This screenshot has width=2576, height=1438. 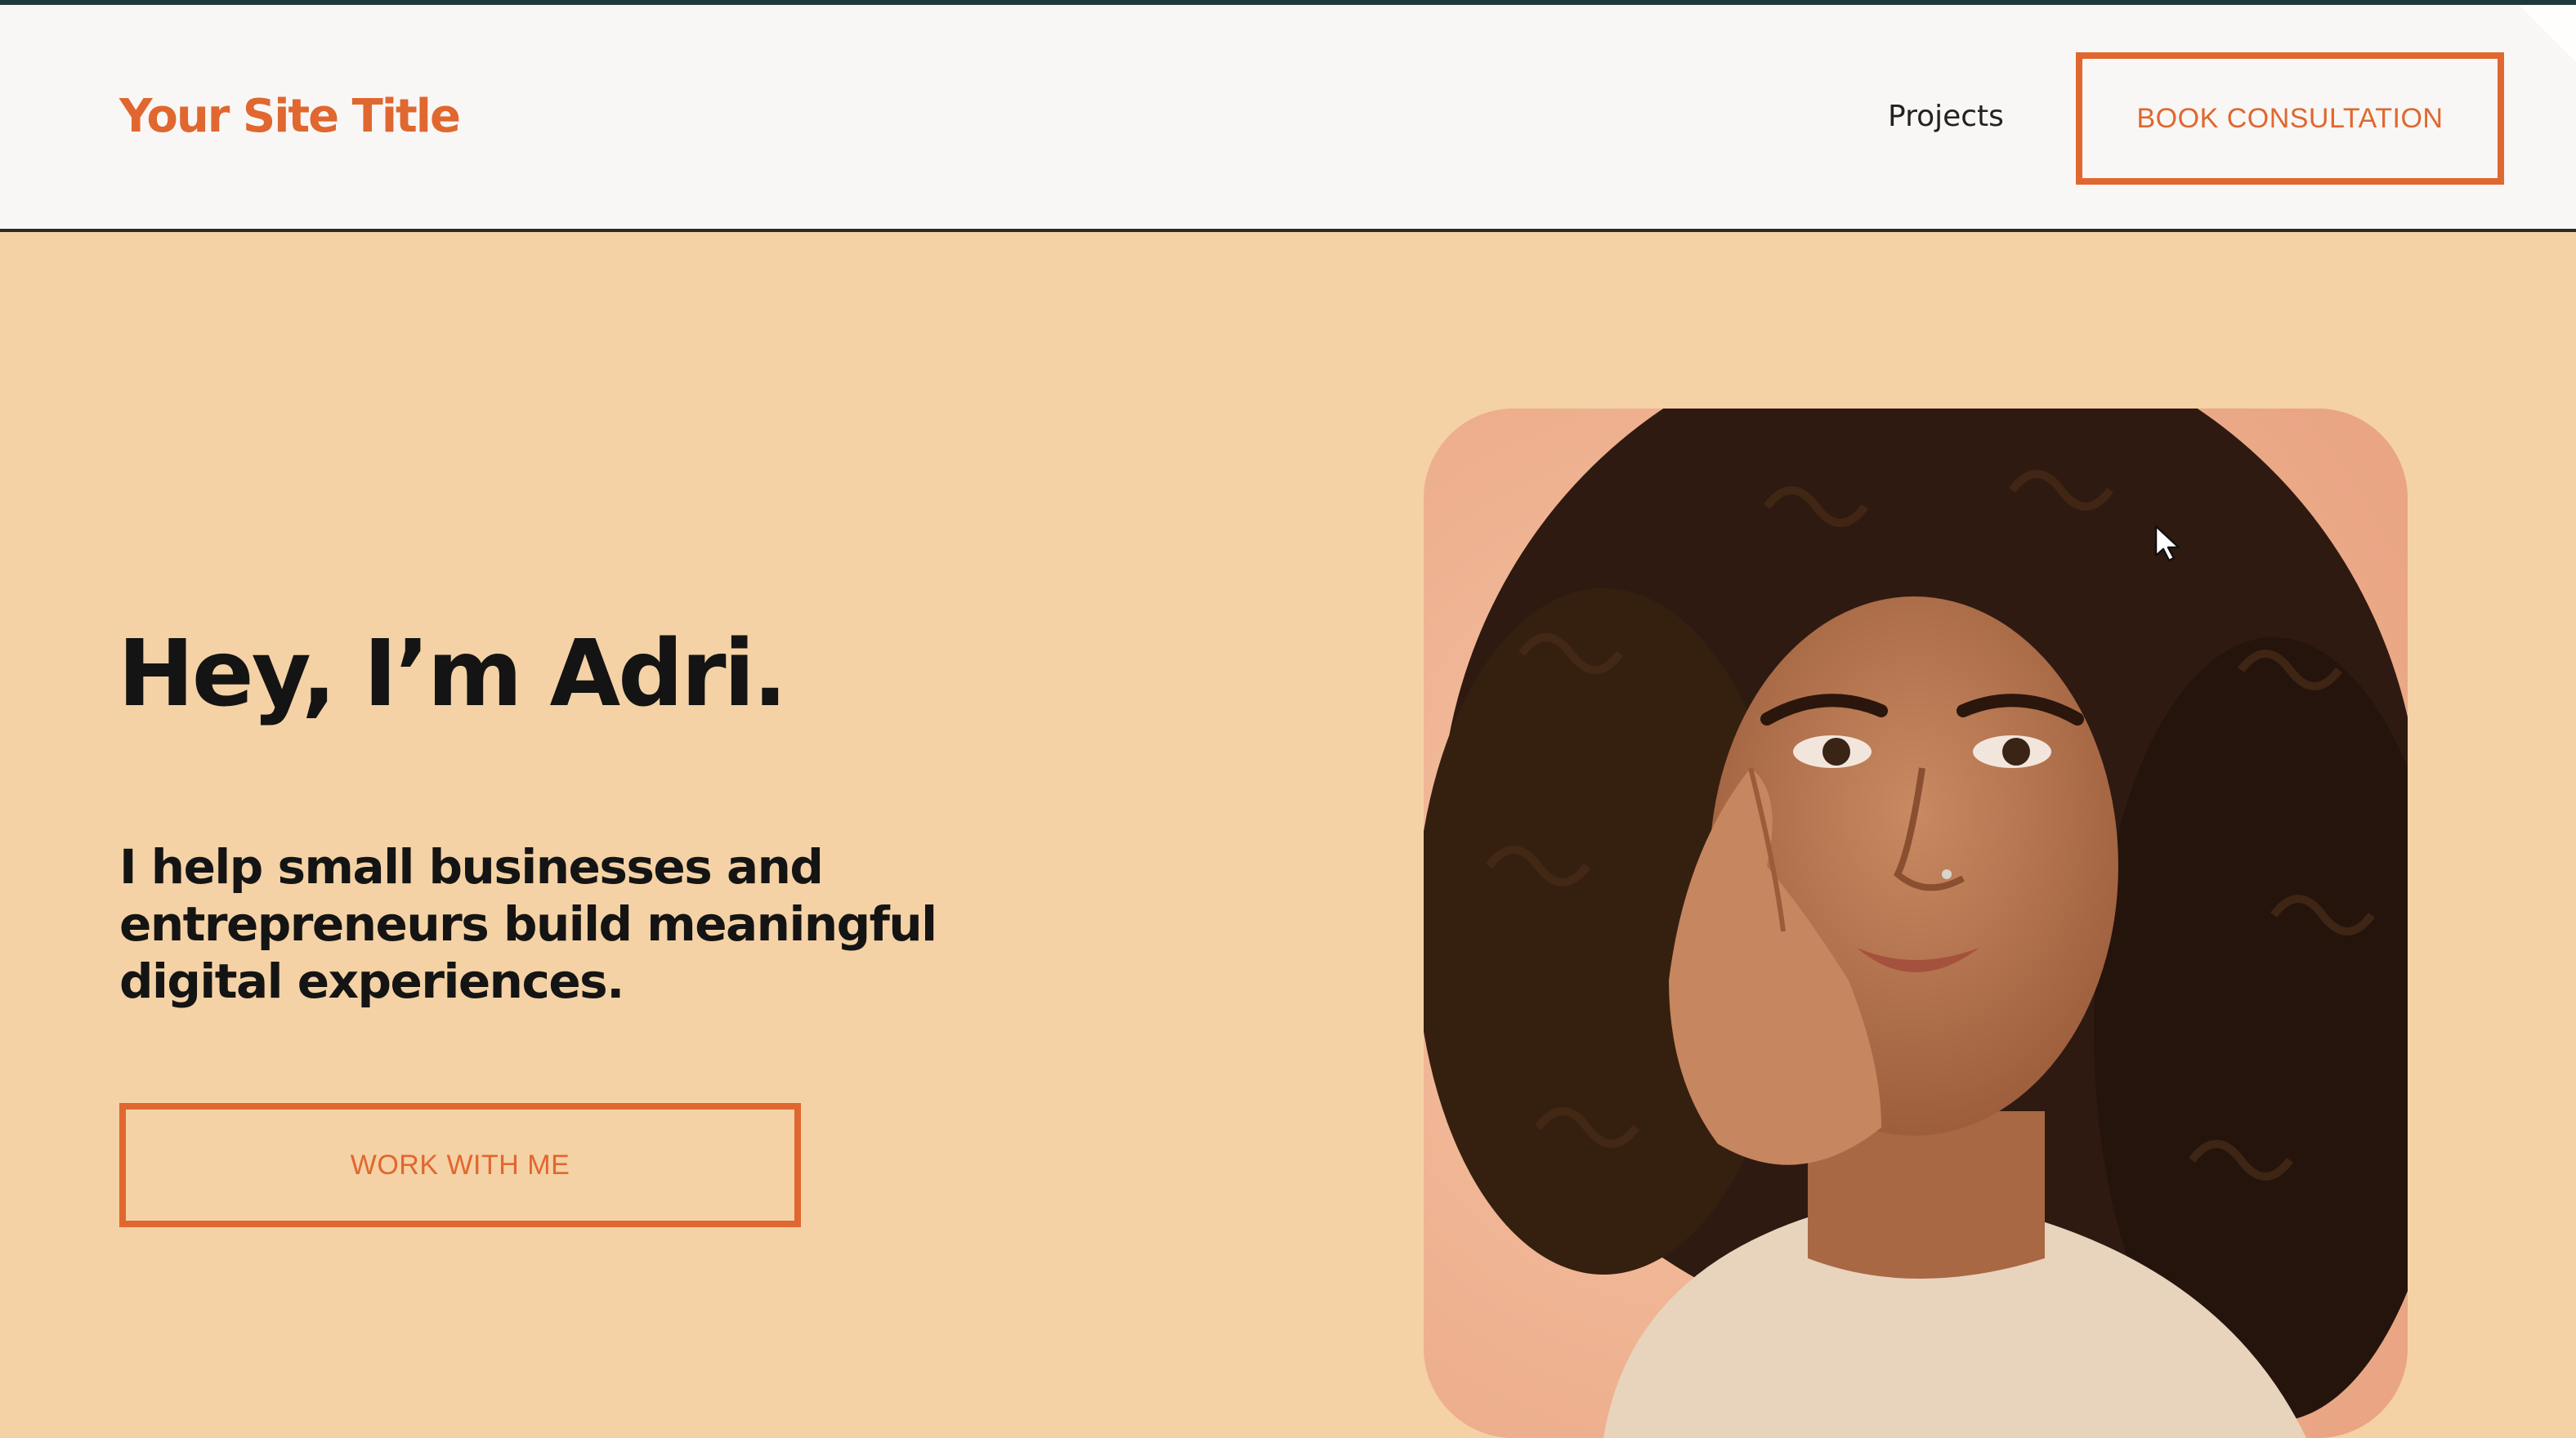 I want to click on book-consultation-button: BOOK CONSULTATION, so click(x=2290, y=118).